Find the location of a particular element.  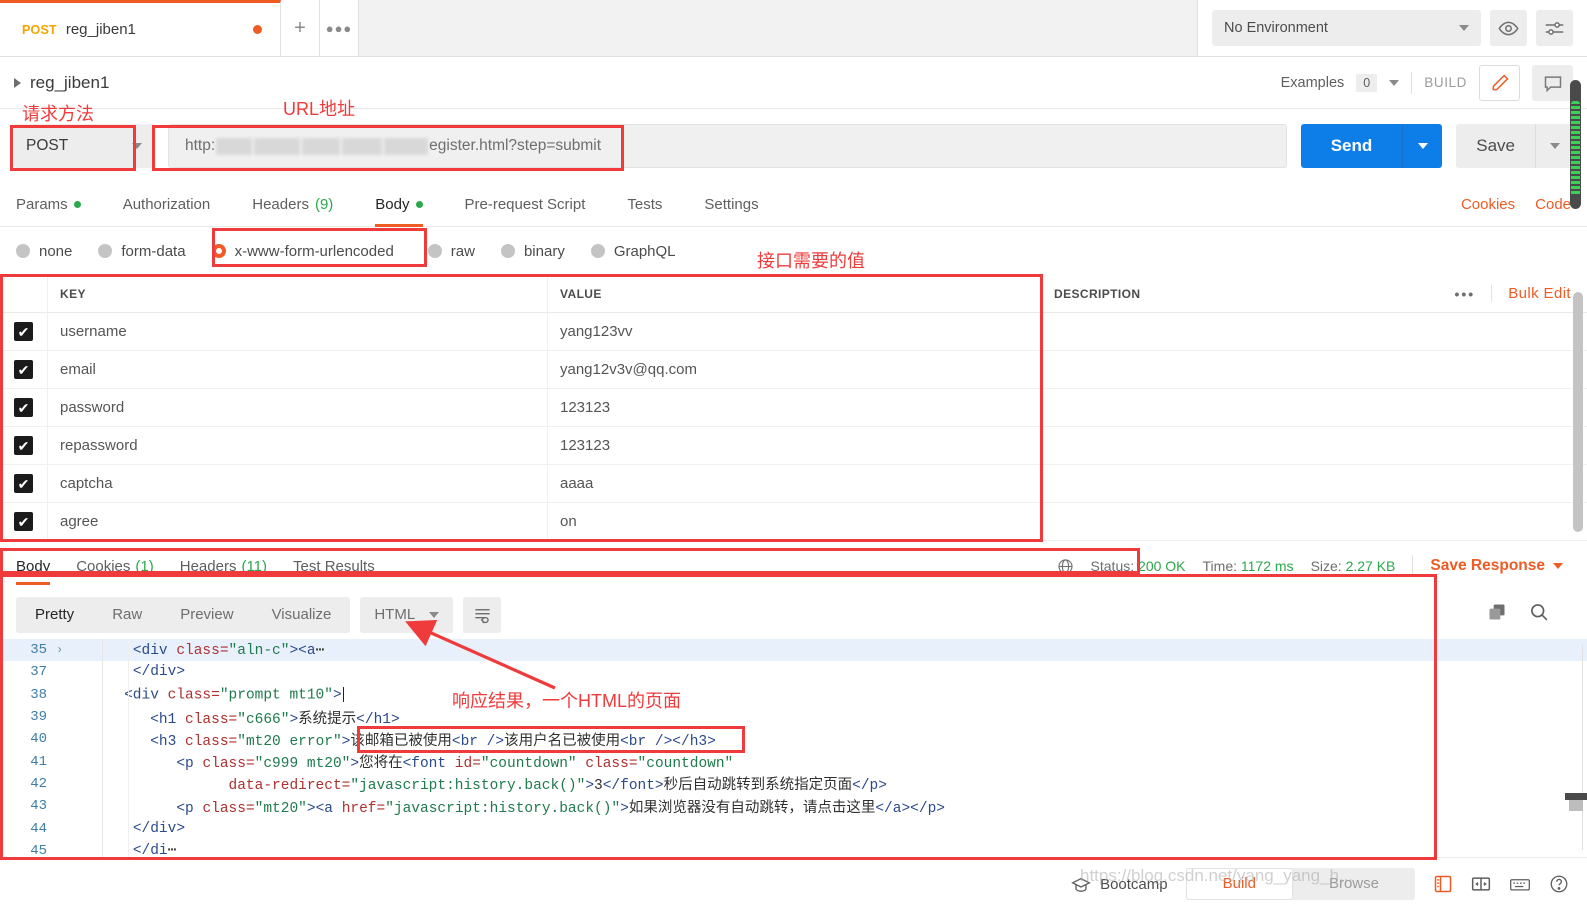

response-tab-cookies: Cookies (1) is located at coordinates (115, 566).